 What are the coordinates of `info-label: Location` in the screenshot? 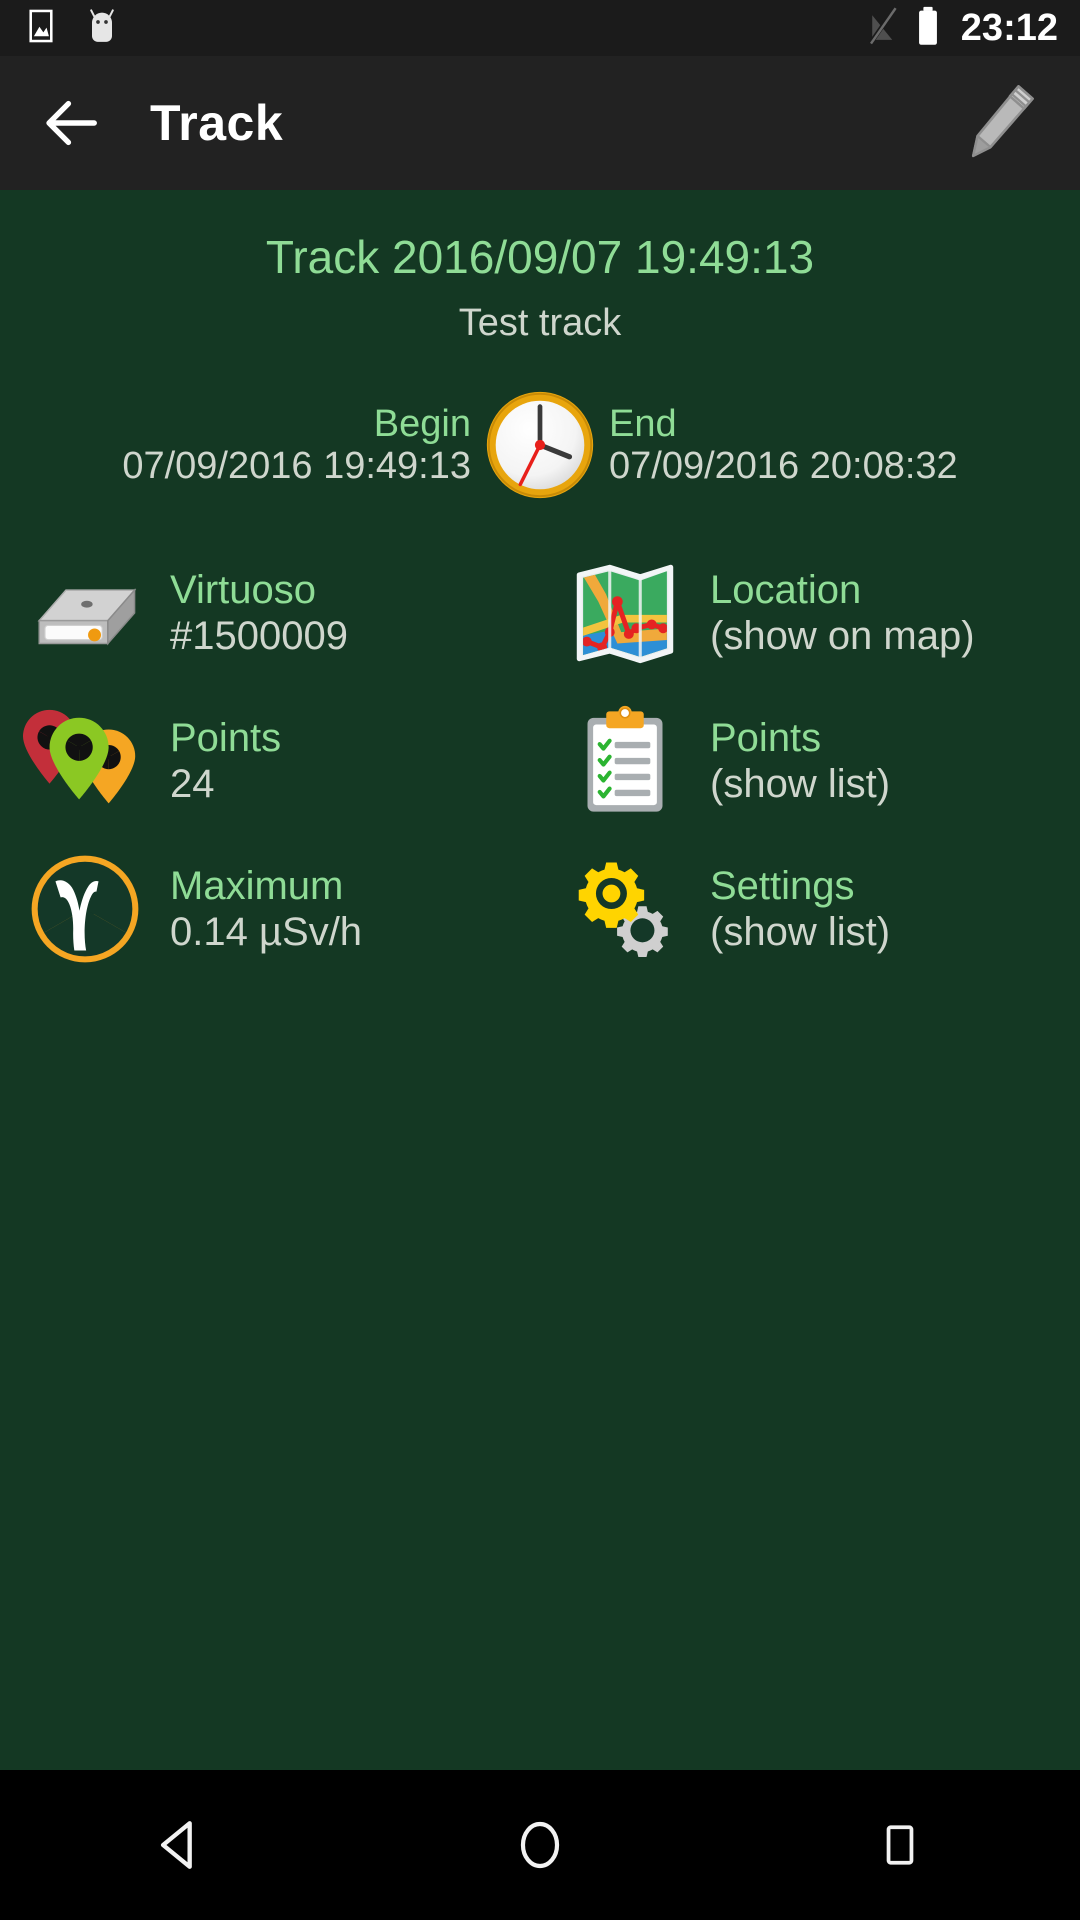 It's located at (786, 590).